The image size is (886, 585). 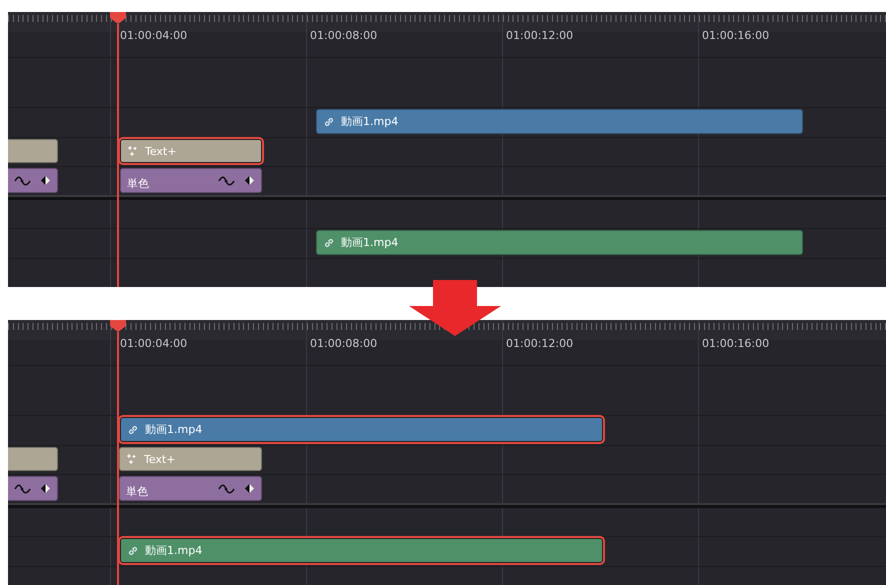 What do you see at coordinates (455, 308) in the screenshot?
I see `down-arrow-icon` at bounding box center [455, 308].